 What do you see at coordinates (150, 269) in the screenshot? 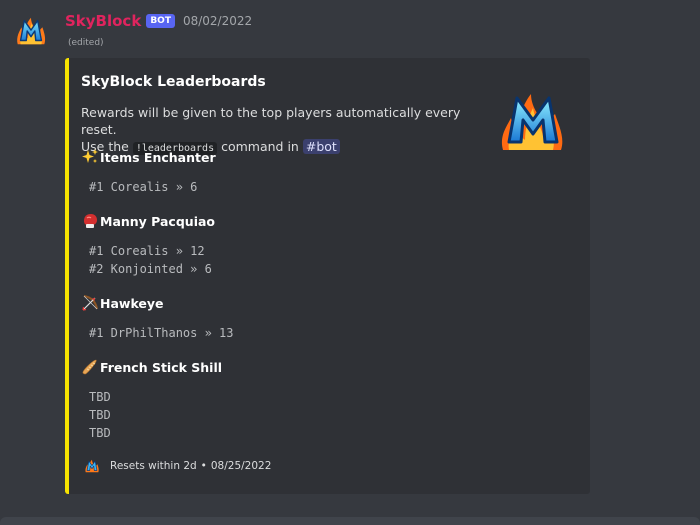
I see `leaderboard-line: #2 Konjointed » 6` at bounding box center [150, 269].